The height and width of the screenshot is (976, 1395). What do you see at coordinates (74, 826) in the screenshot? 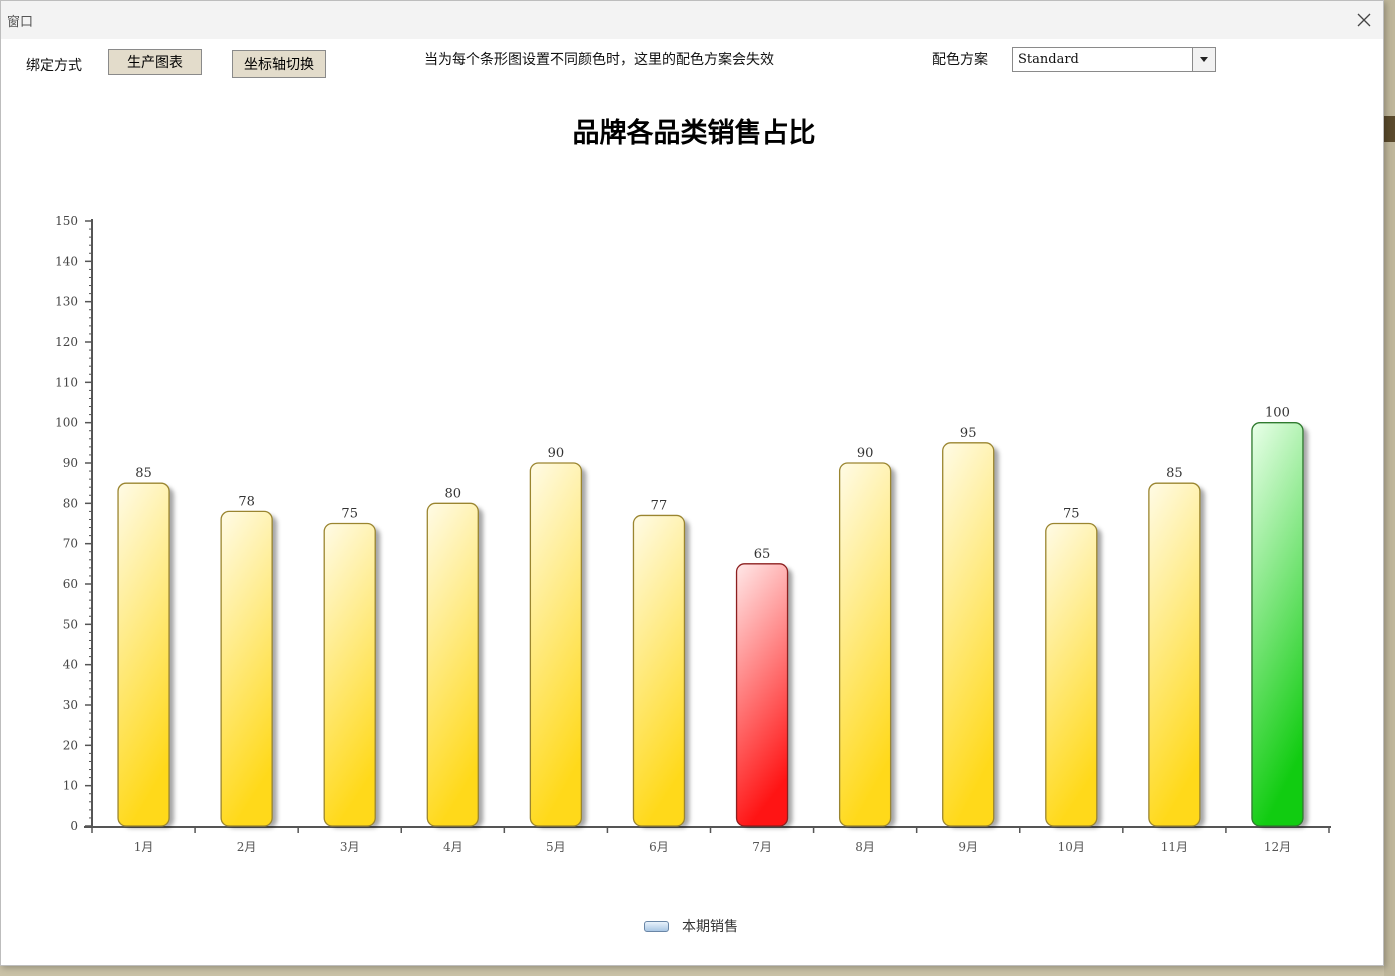
I see `y-tick-label: 0` at bounding box center [74, 826].